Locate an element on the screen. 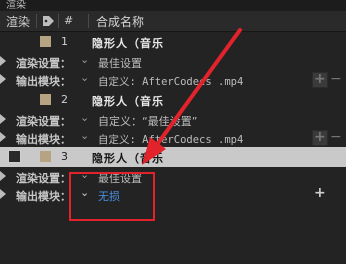  output-module-row: 输出模块： ⌄ 无损 + is located at coordinates (173, 195).